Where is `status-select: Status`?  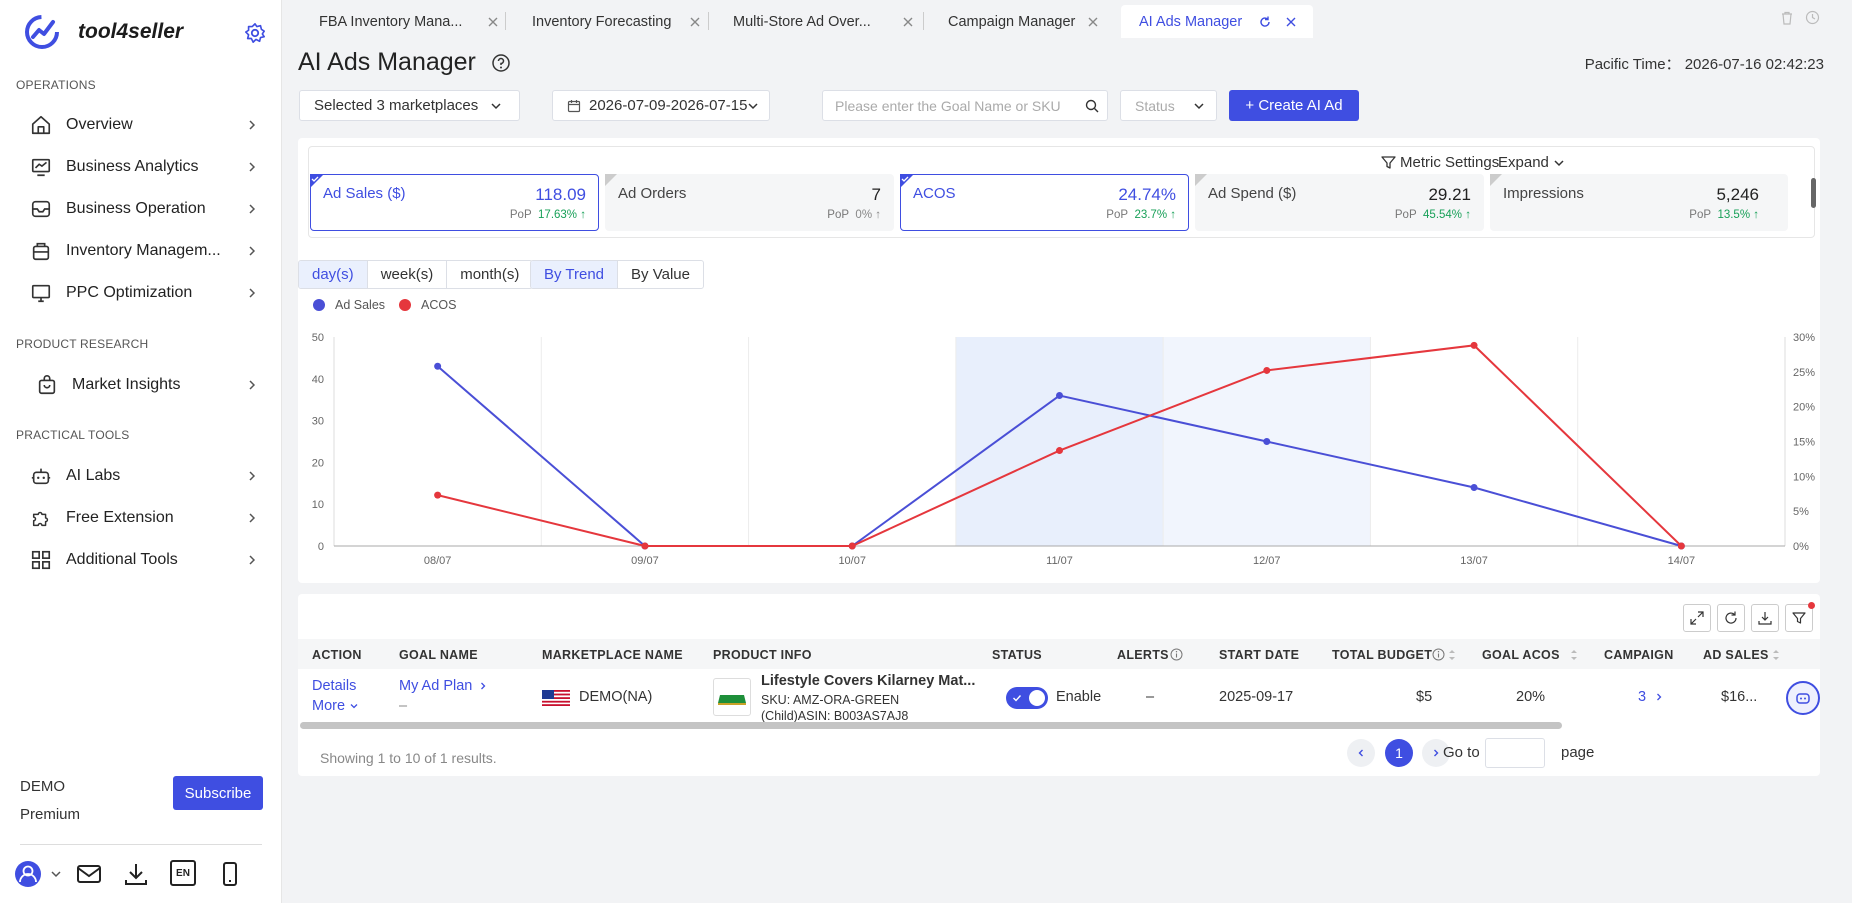
status-select: Status is located at coordinates (1168, 105).